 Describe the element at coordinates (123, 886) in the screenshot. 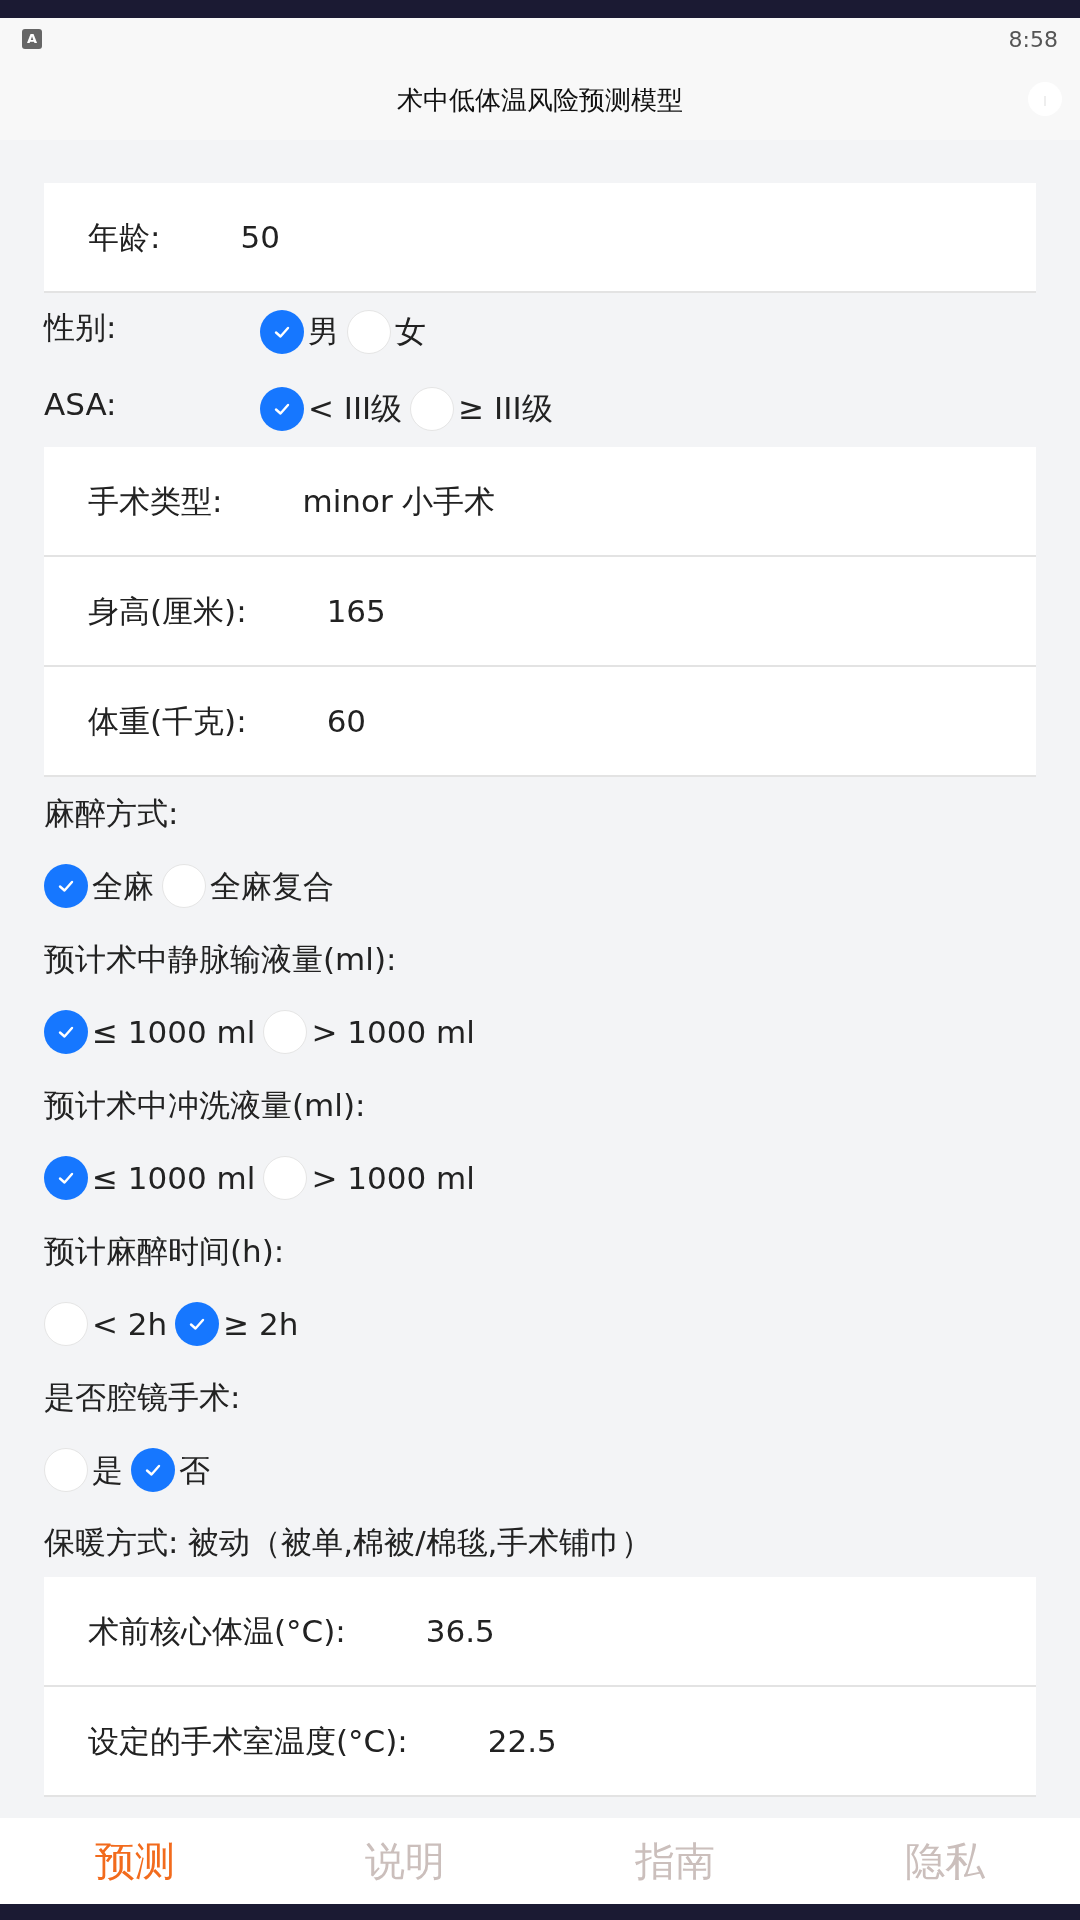

I see `radio-label: 全麻` at that location.